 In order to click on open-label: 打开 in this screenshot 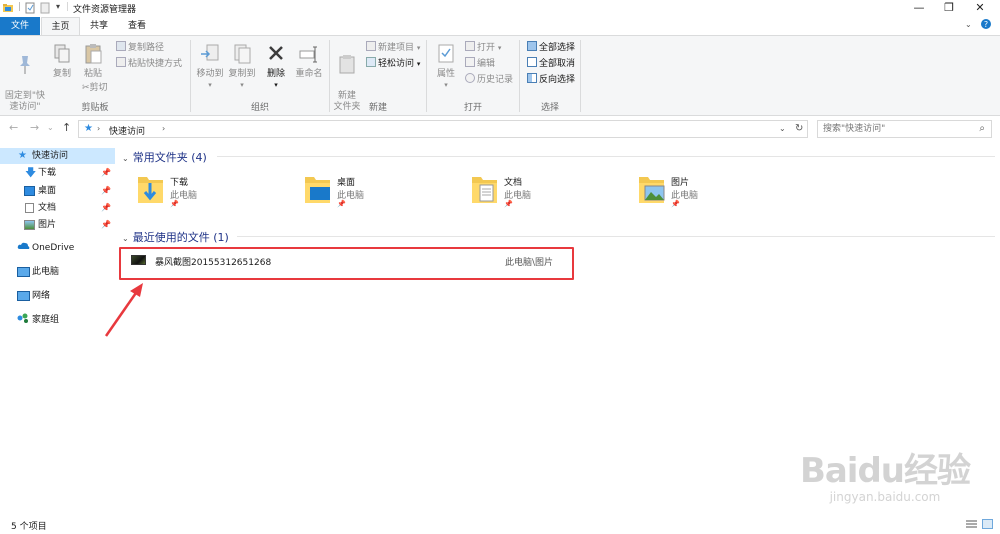, I will do `click(486, 48)`.